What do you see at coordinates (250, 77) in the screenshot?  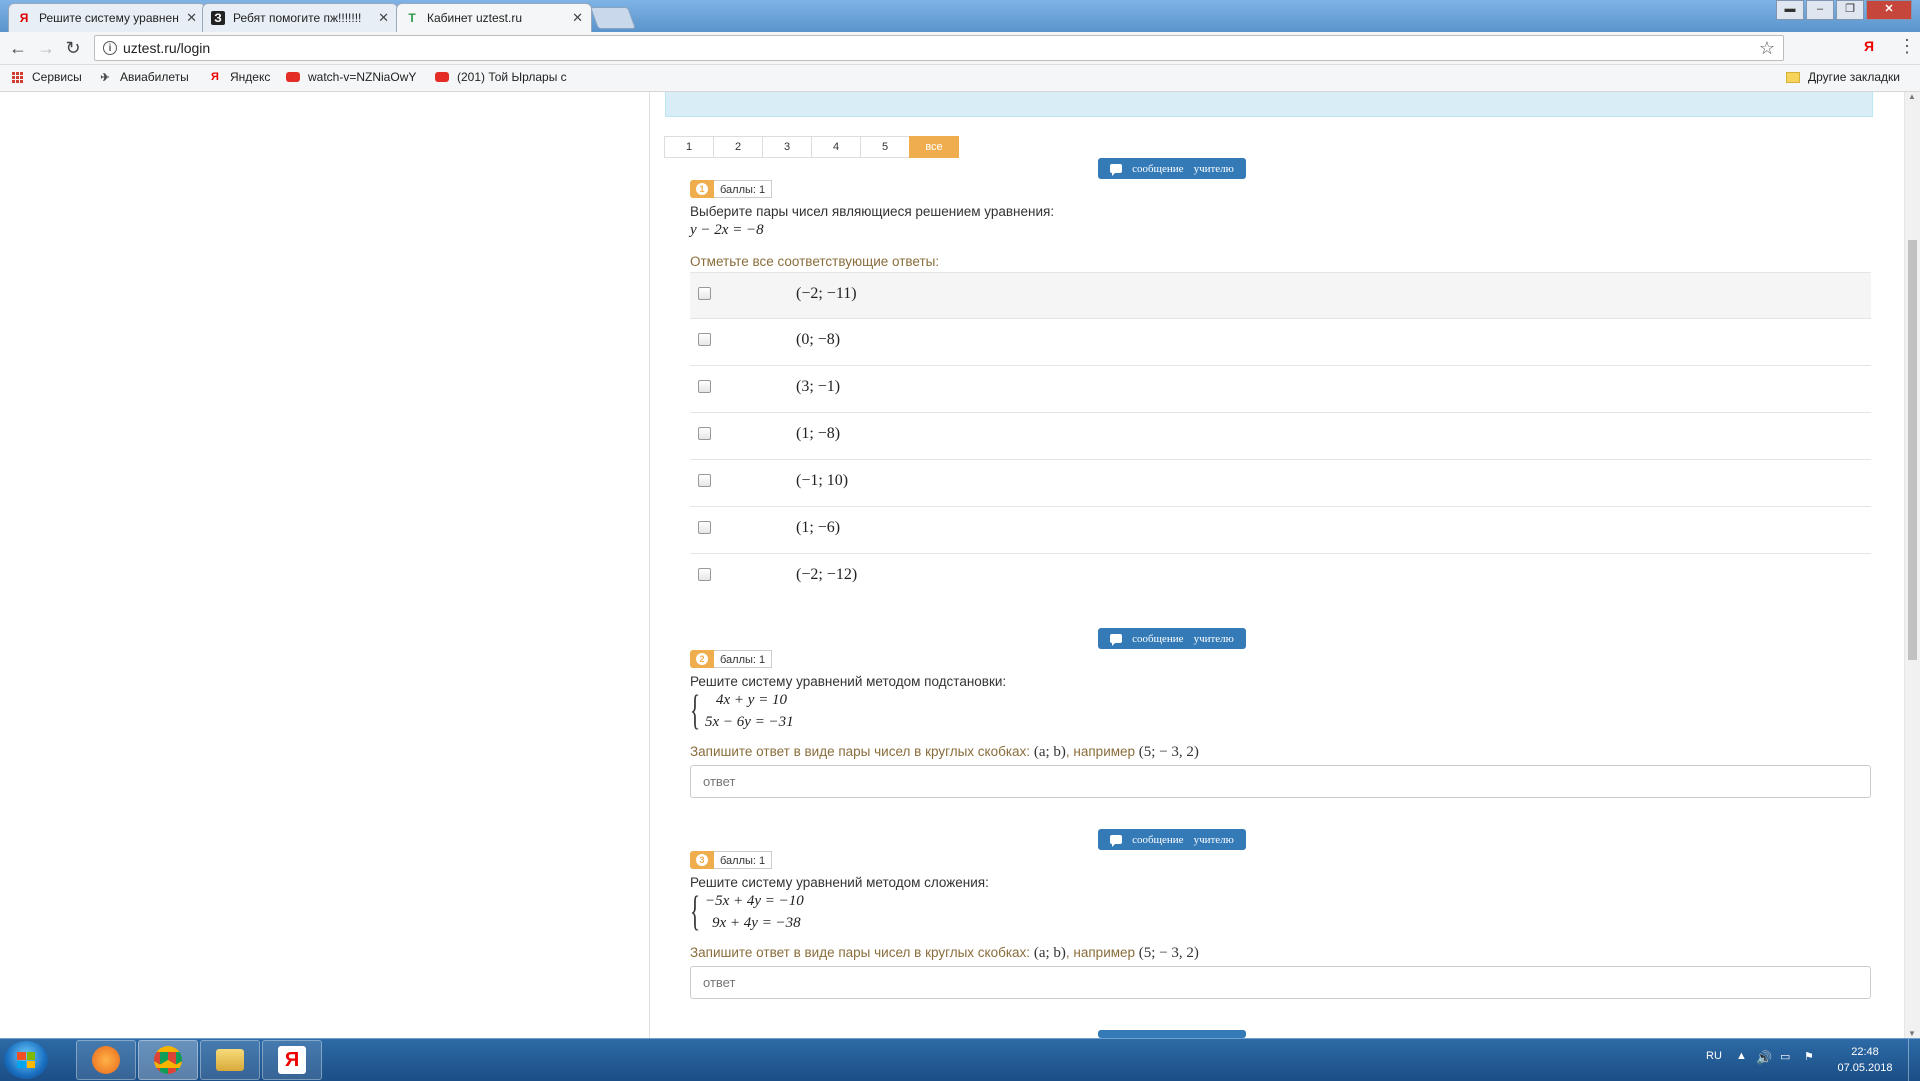 I see `bookmark-label: Яндекс` at bounding box center [250, 77].